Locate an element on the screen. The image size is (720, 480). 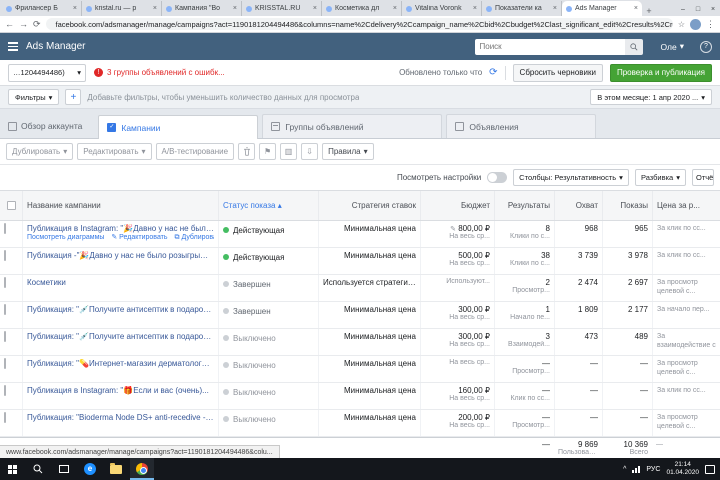
duplicate-link: ⧉ Дублировать is located at coordinates (195, 237).